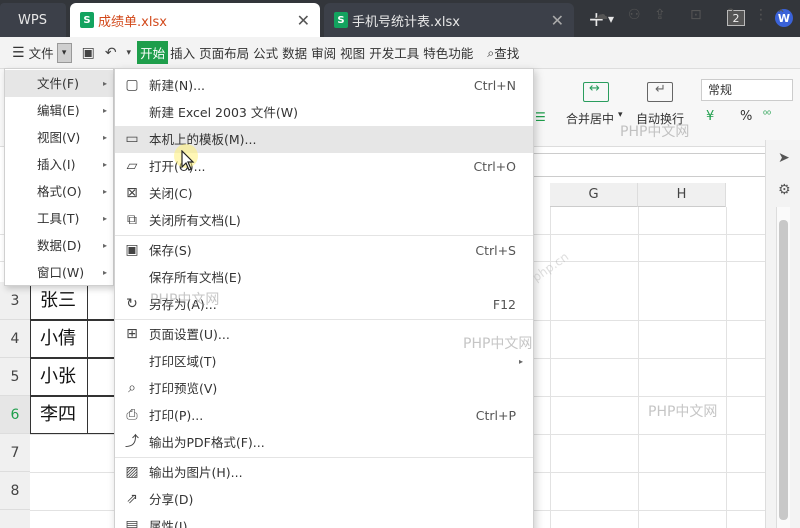 The width and height of the screenshot is (800, 528). Describe the element at coordinates (59, 83) in the screenshot. I see `menu-item-file: 文件(F) ▸` at that location.